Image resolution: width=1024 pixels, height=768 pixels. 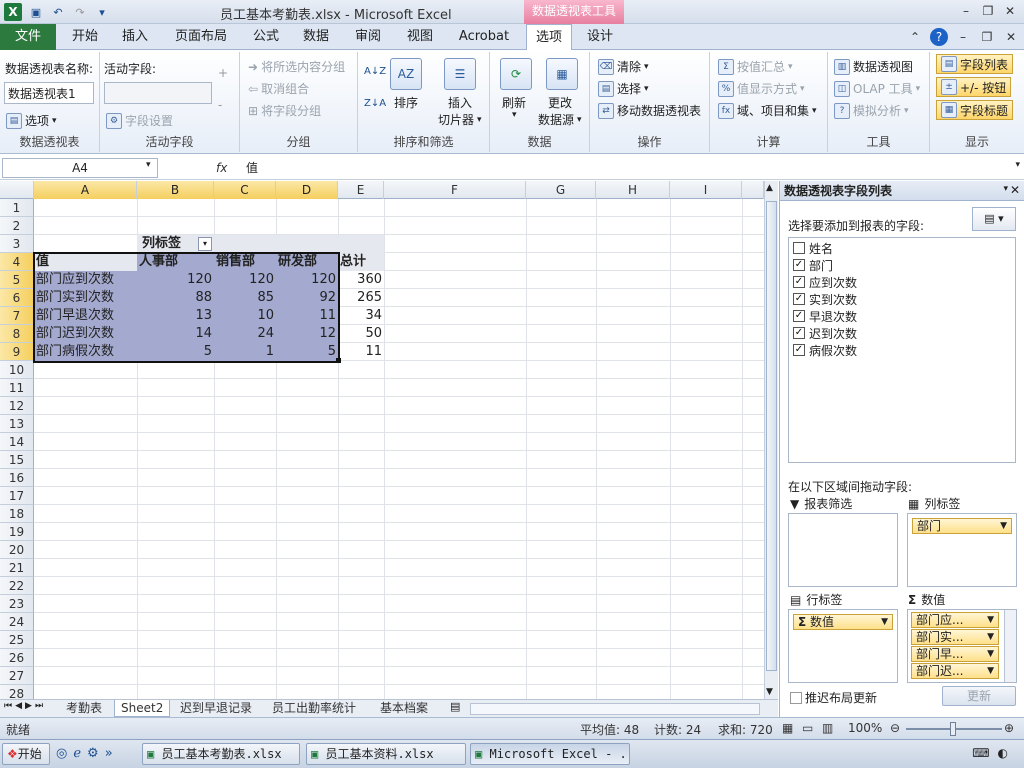 What do you see at coordinates (278, 88) in the screenshot?
I see `ungroup-button: ⇦ 取消组合` at bounding box center [278, 88].